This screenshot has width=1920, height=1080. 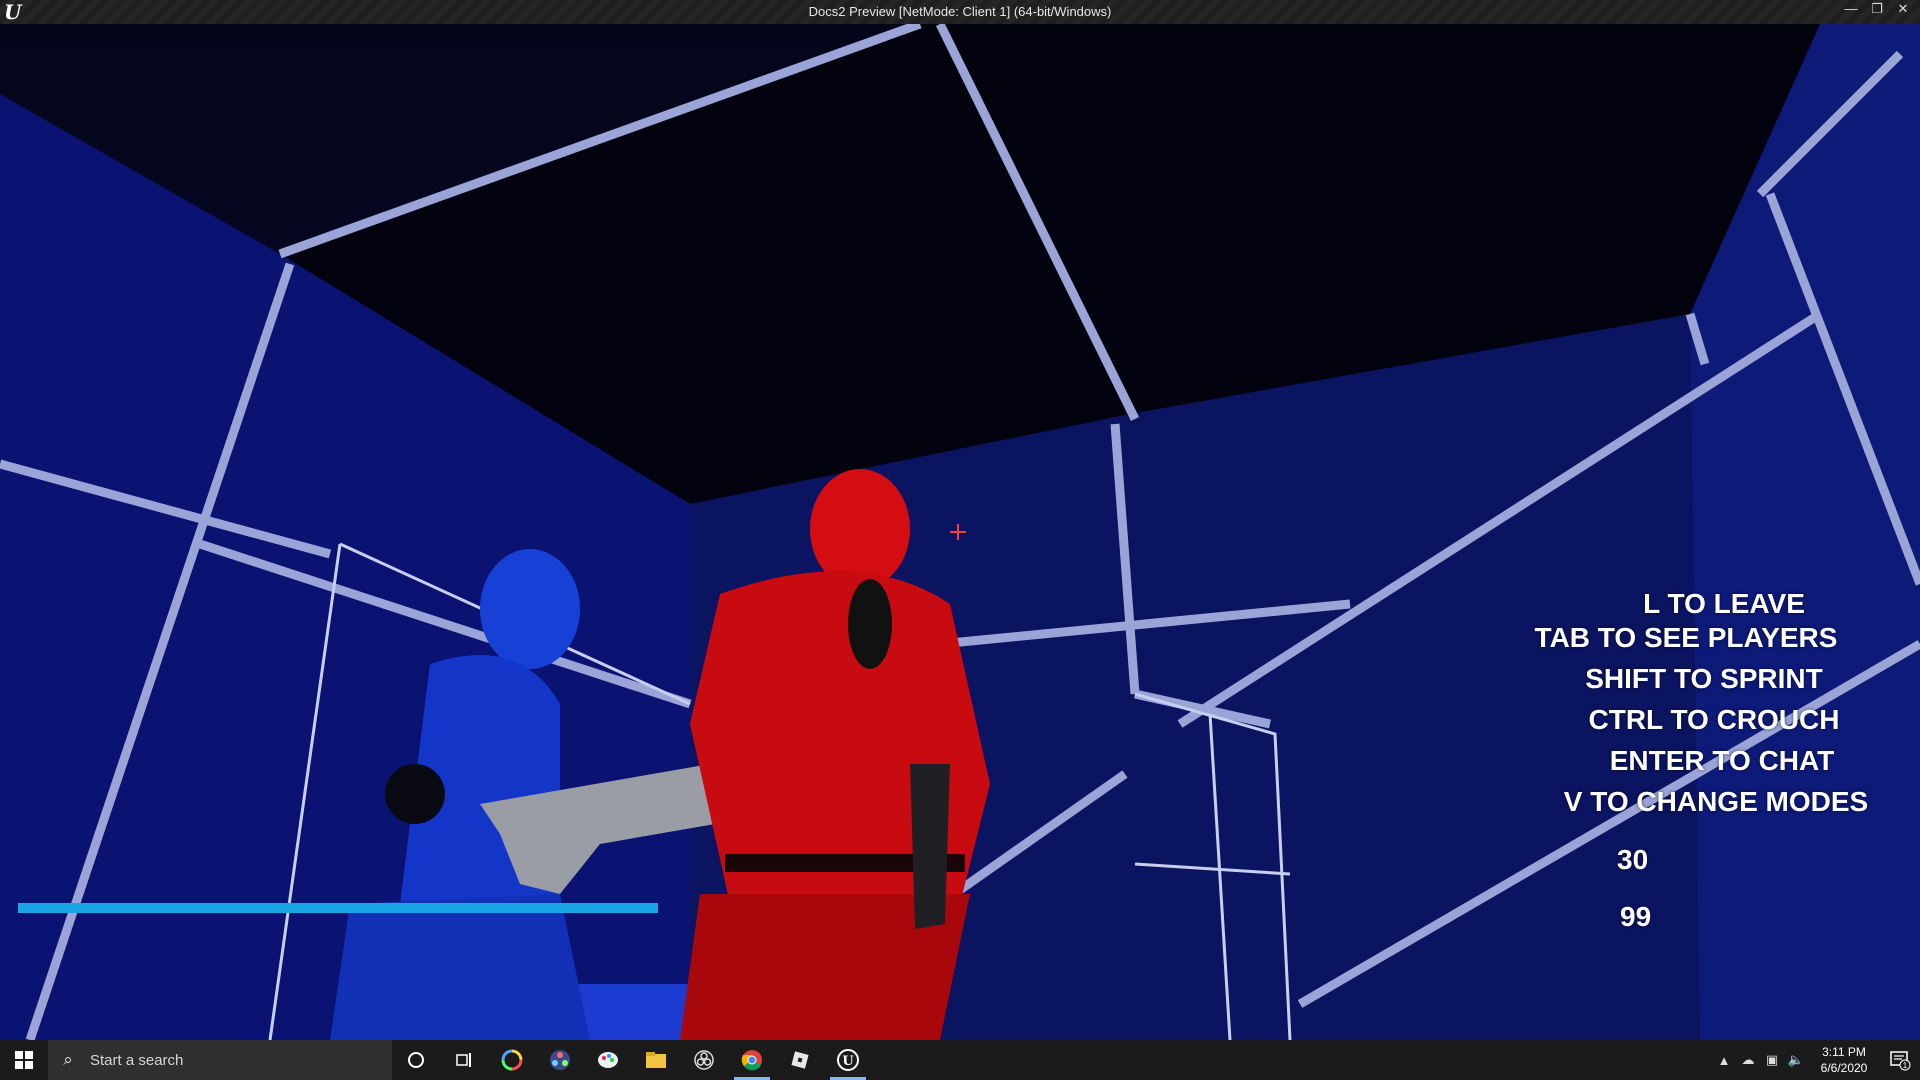 I want to click on blue-legs, so click(x=460, y=967).